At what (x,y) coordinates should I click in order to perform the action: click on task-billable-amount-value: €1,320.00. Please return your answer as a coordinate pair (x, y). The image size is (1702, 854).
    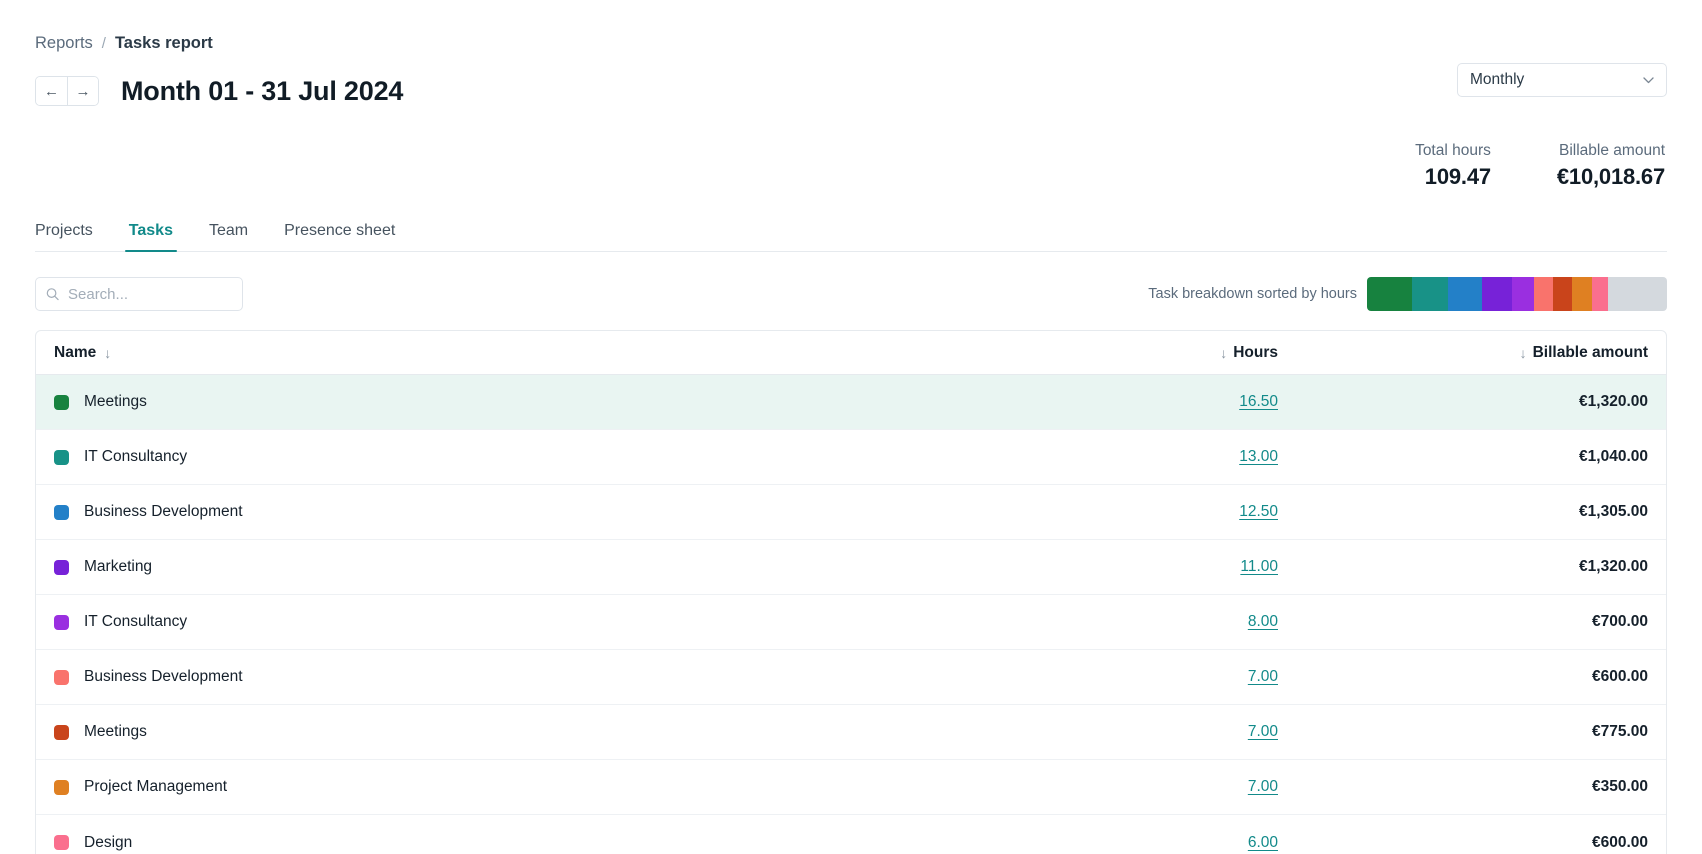
    Looking at the image, I should click on (1613, 401).